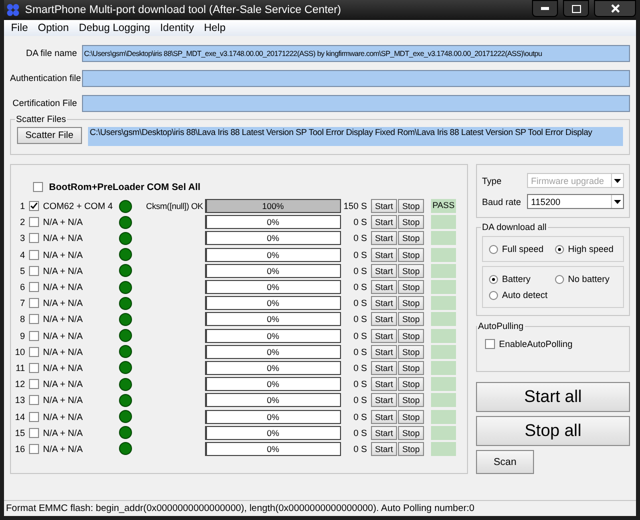  I want to click on port-number: 6, so click(22, 287).